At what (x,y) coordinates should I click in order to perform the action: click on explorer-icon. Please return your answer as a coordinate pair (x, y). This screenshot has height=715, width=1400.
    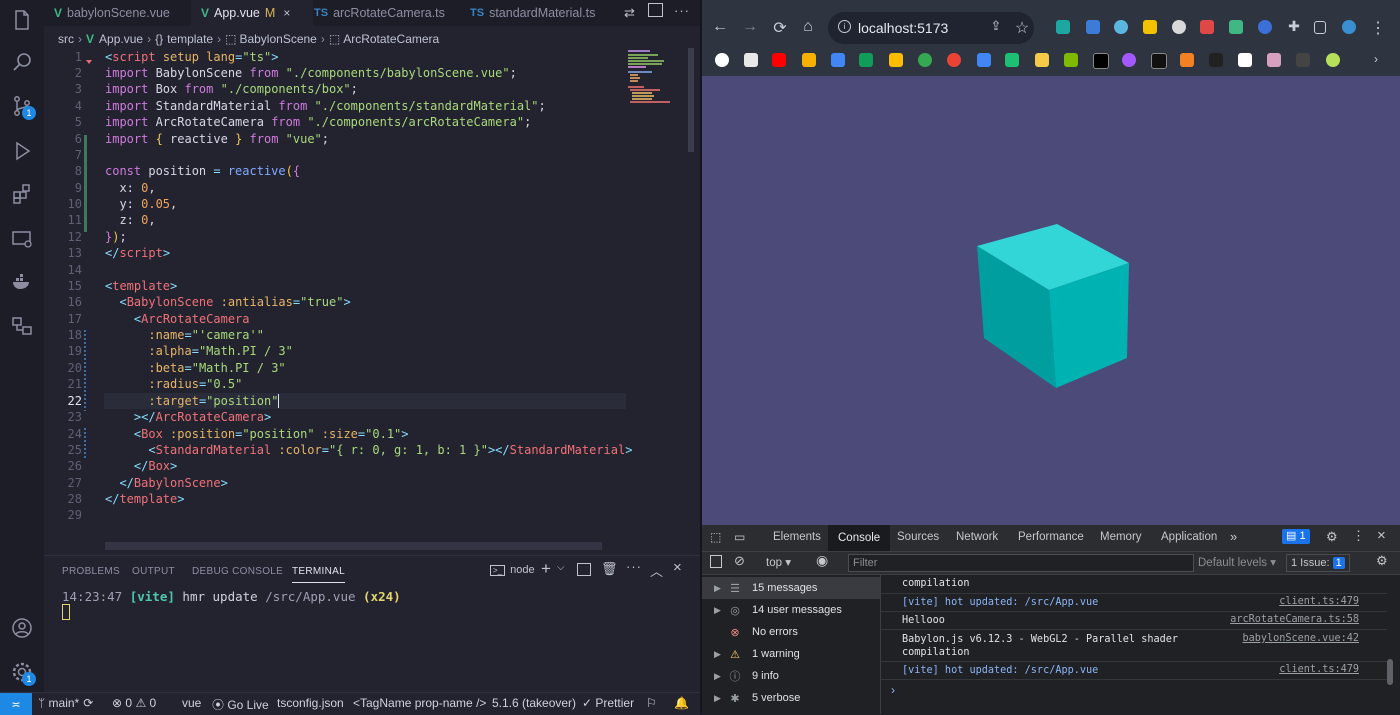
    Looking at the image, I should click on (22, 20).